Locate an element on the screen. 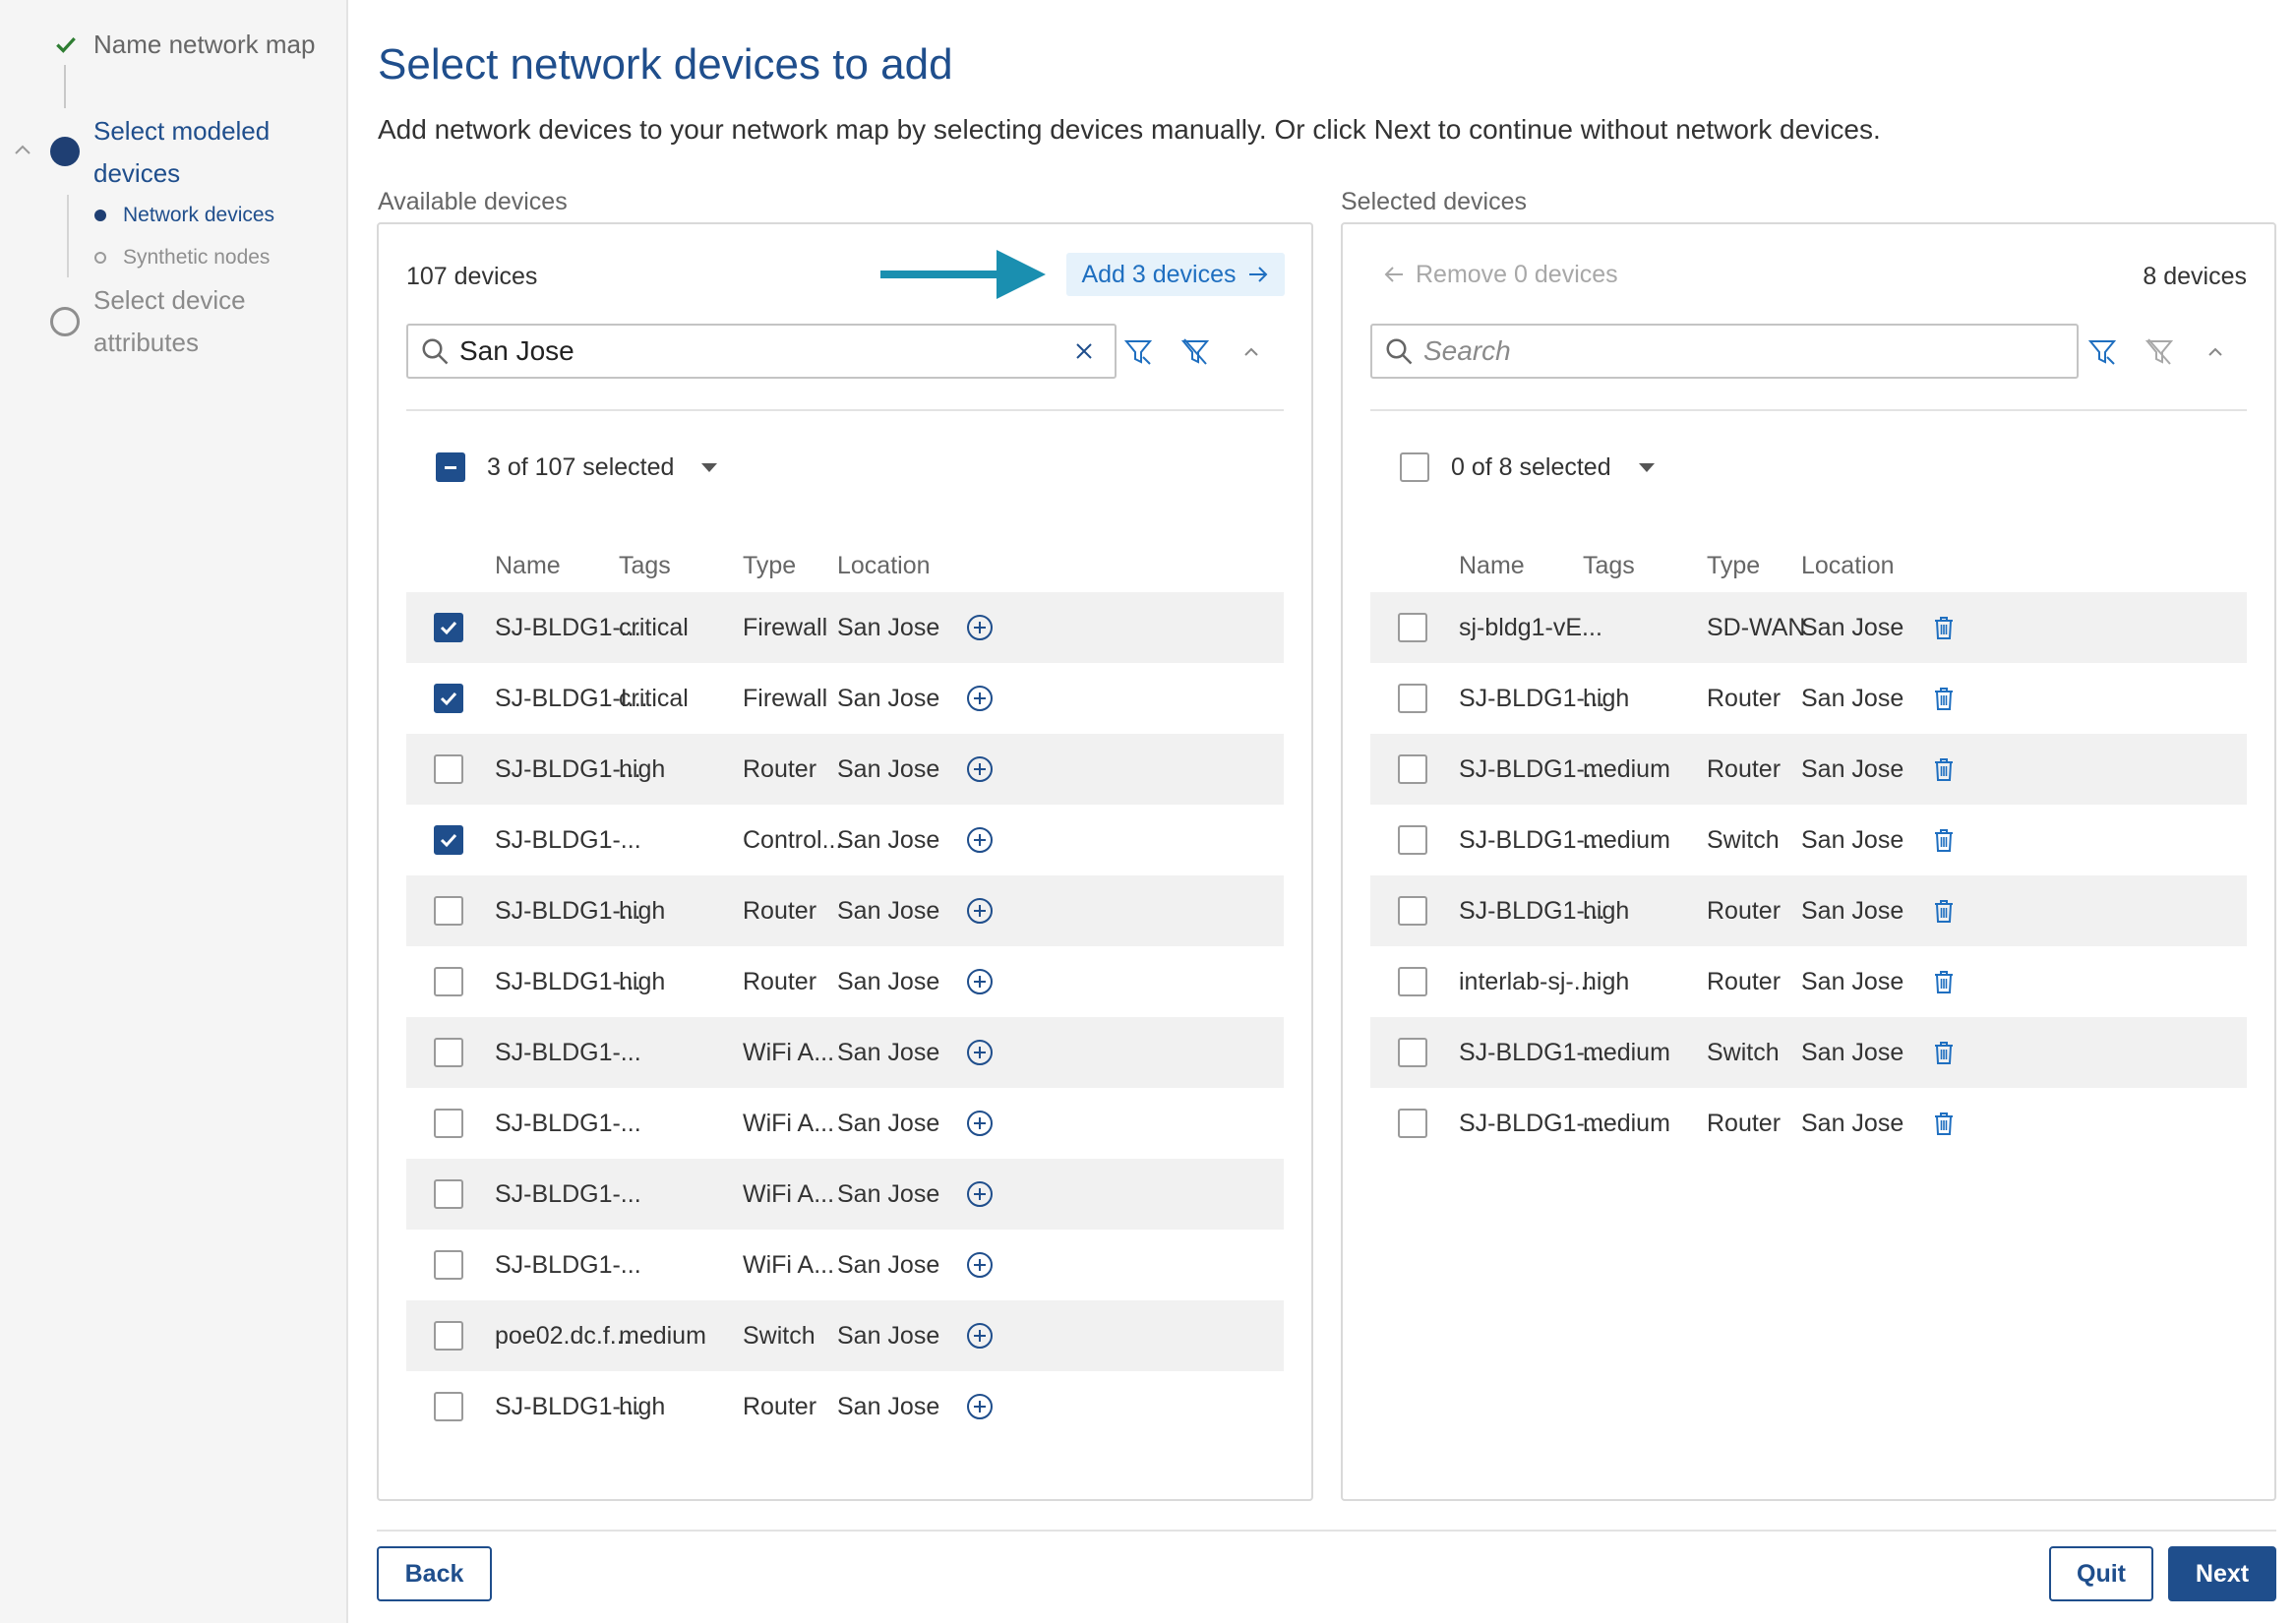 The height and width of the screenshot is (1623, 2296). step-name-network-map: Name network map is located at coordinates (204, 45).